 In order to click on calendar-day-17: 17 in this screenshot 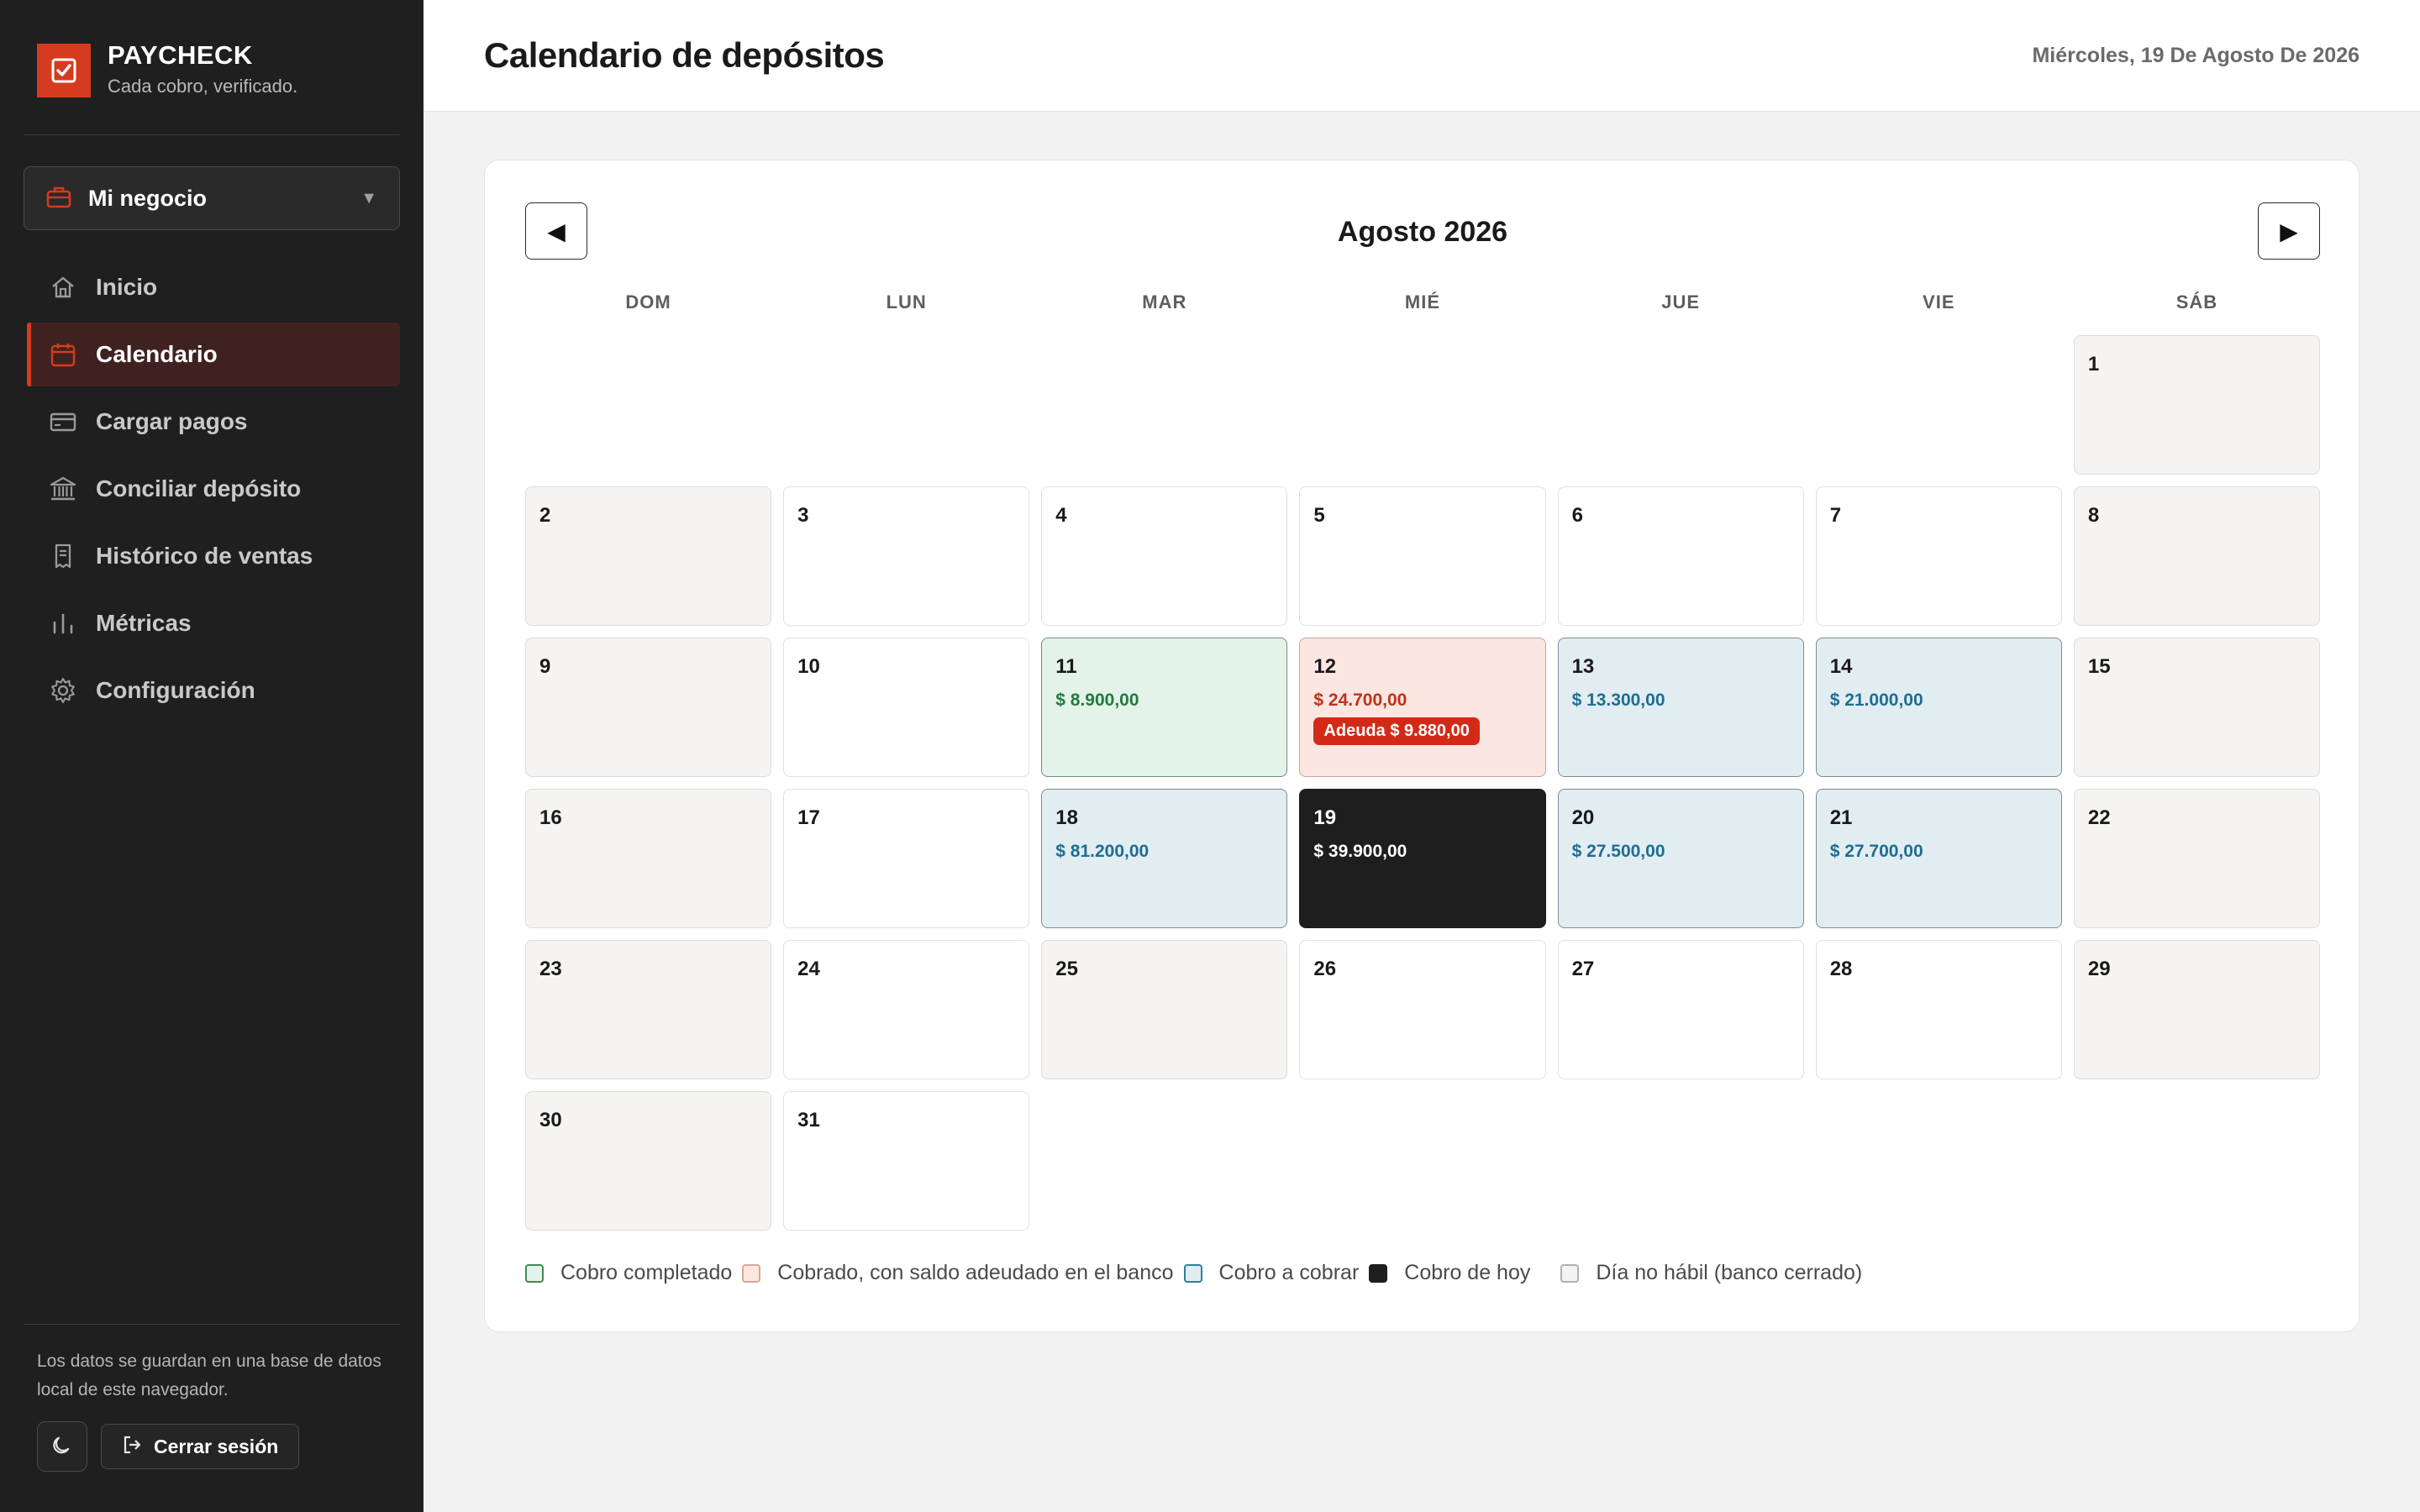, I will do `click(906, 858)`.